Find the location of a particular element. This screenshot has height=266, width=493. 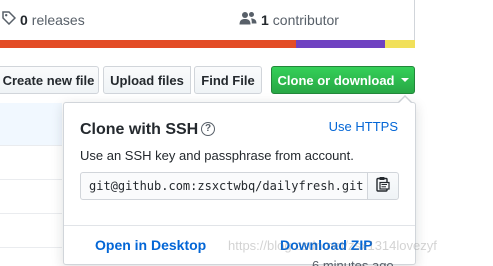

releases-count: 0 is located at coordinates (24, 19).